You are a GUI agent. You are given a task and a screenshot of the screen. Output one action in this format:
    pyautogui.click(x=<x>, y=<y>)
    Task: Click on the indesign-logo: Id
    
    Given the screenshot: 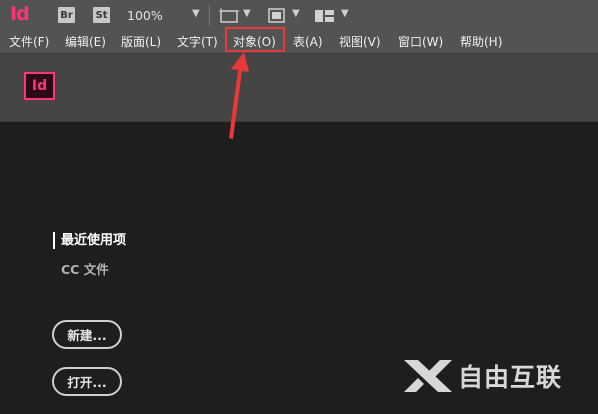 What is the action you would take?
    pyautogui.click(x=20, y=14)
    